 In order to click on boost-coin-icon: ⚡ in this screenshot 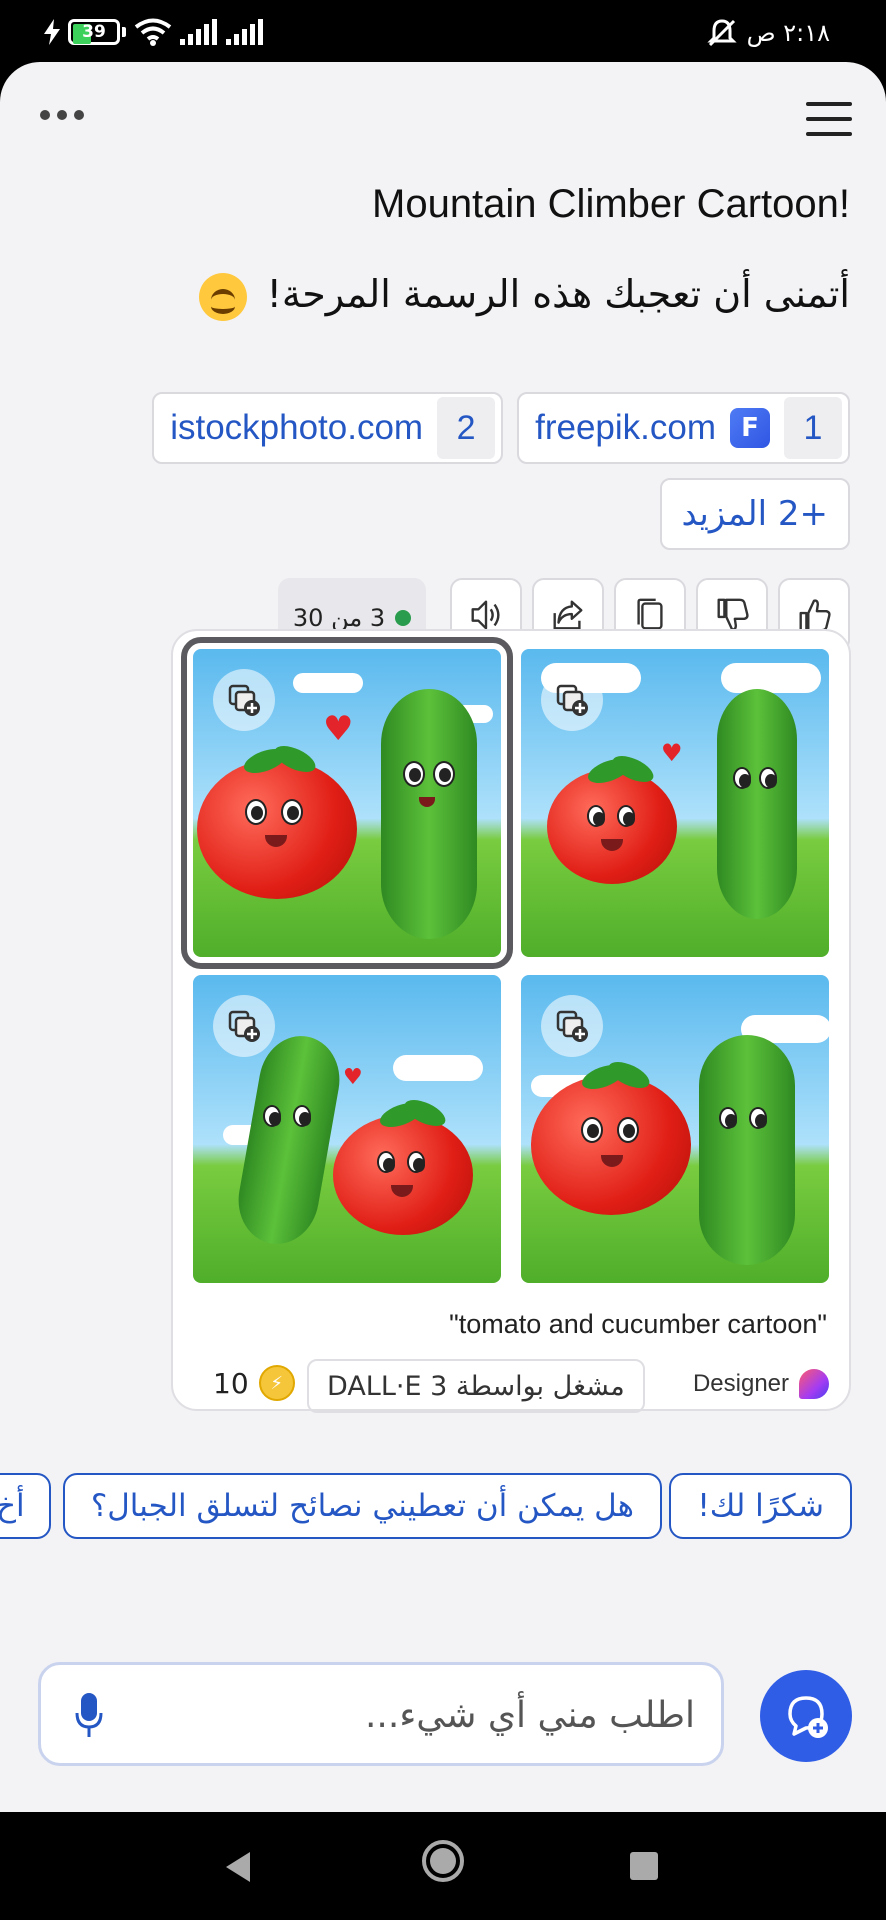, I will do `click(276, 1383)`.